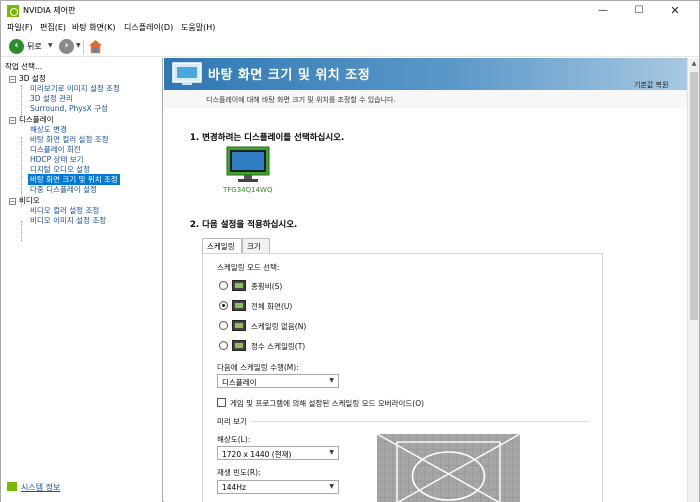 This screenshot has height=502, width=700. What do you see at coordinates (247, 190) in the screenshot?
I see `monitor-label: TFG34Q14WQ` at bounding box center [247, 190].